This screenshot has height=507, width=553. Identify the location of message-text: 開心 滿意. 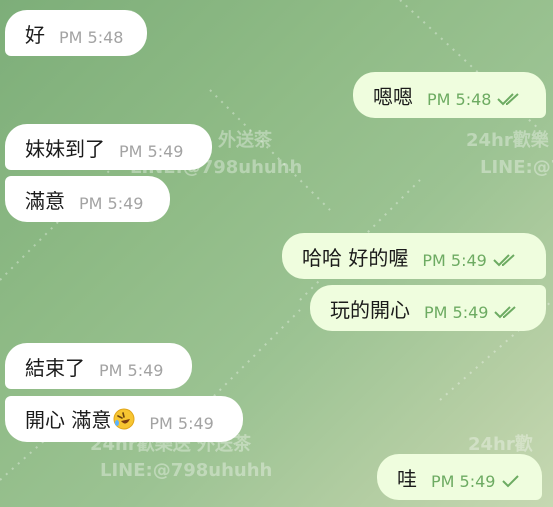
(80, 419).